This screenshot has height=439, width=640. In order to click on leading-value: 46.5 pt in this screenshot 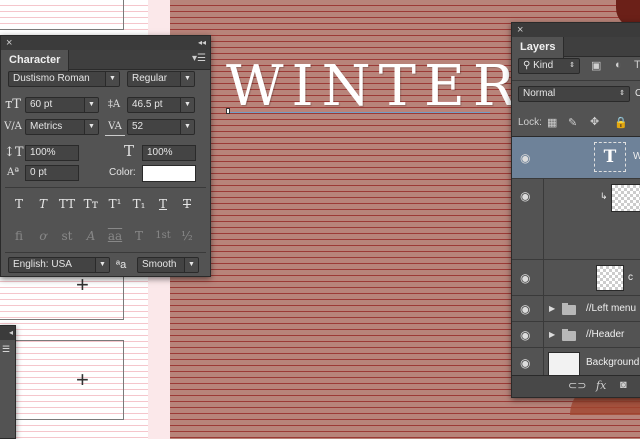, I will do `click(147, 104)`.